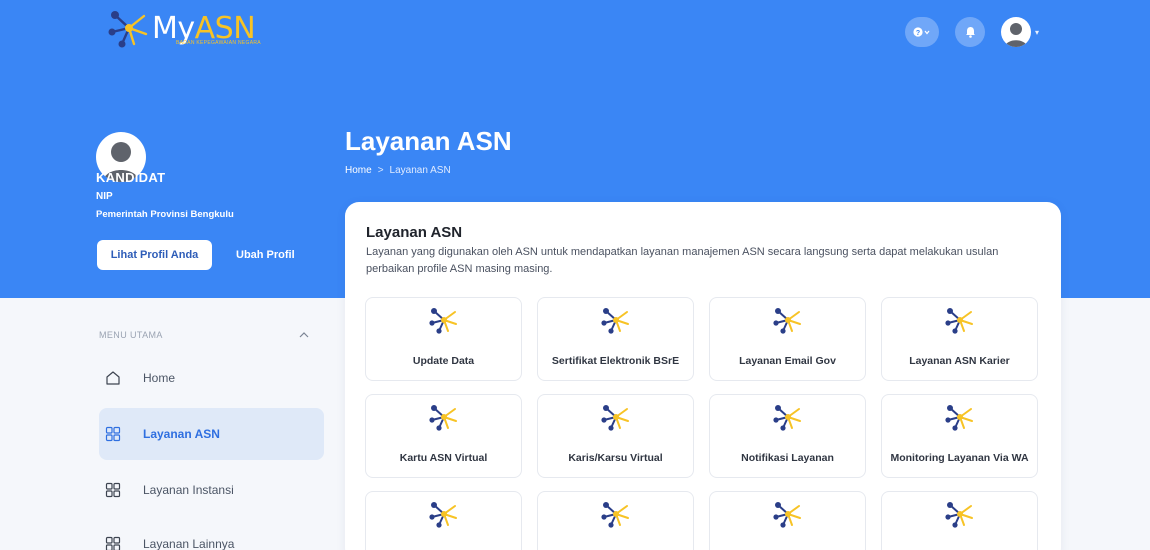 The height and width of the screenshot is (550, 1150). Describe the element at coordinates (159, 378) in the screenshot. I see `sidebar-item-label: Home` at that location.